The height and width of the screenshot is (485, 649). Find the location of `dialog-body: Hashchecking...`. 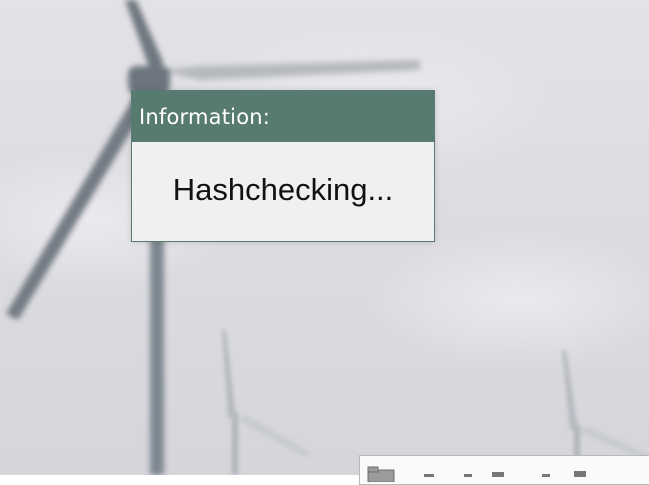

dialog-body: Hashchecking... is located at coordinates (283, 191).